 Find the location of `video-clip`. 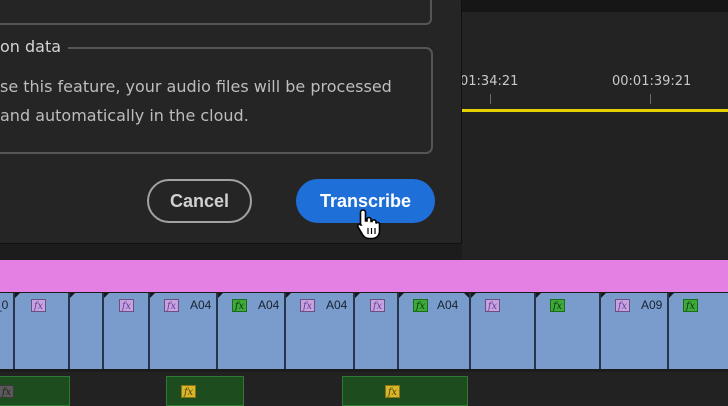

video-clip is located at coordinates (86, 331).